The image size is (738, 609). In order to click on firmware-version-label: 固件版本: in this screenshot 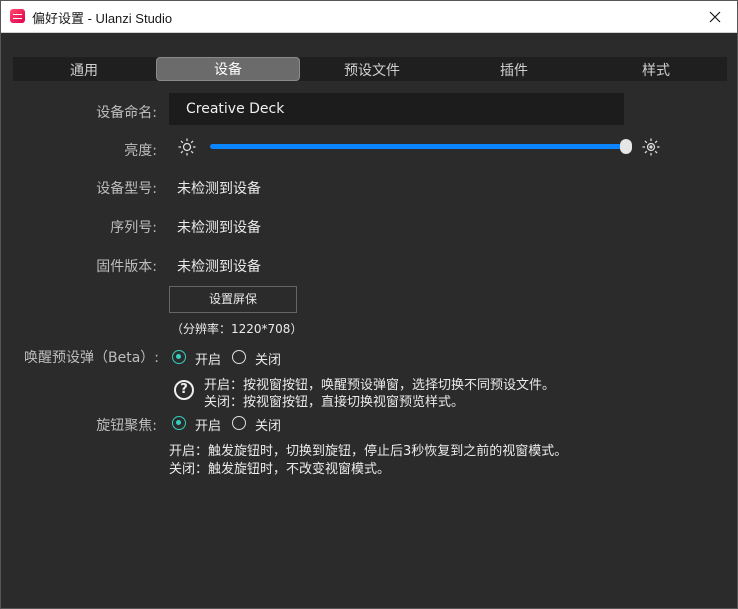, I will do `click(126, 267)`.